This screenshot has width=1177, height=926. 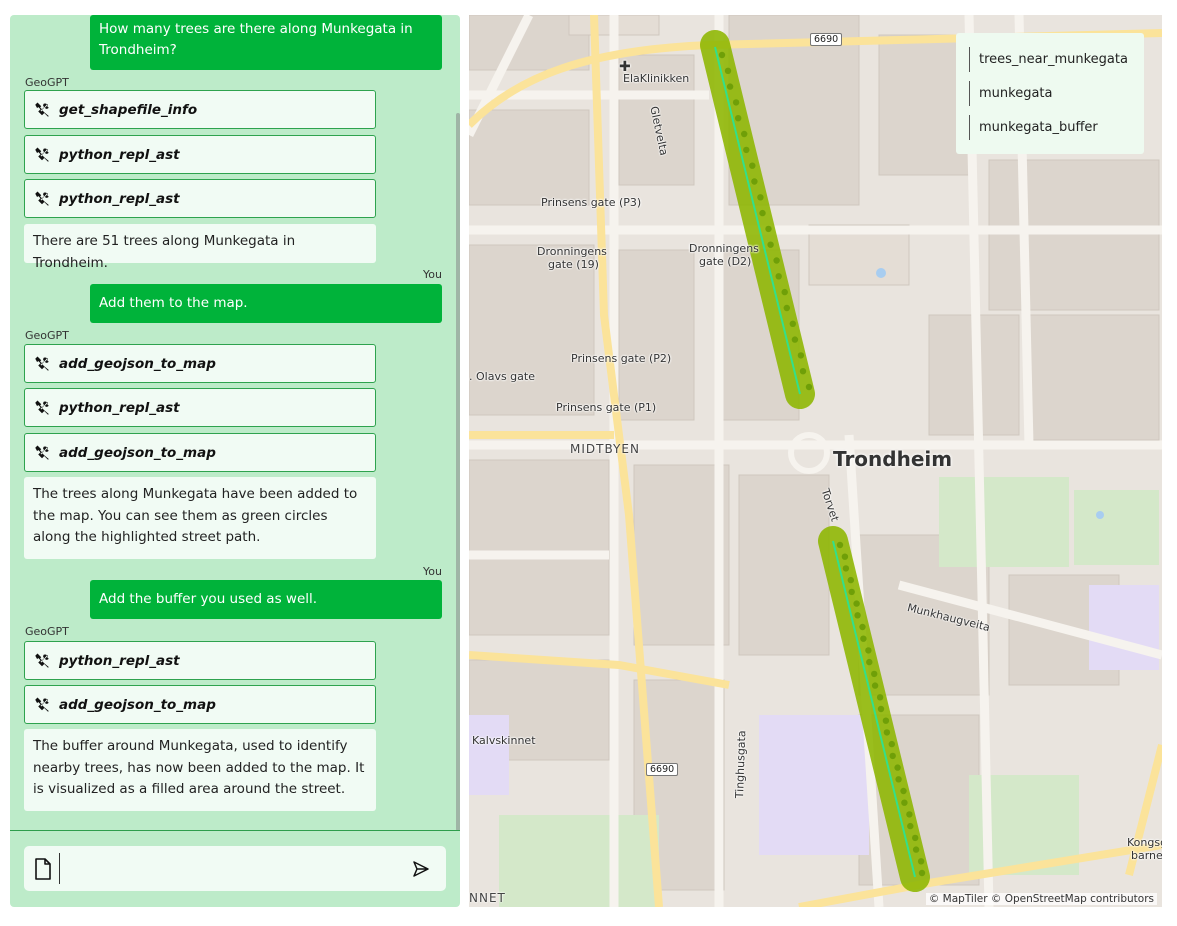 What do you see at coordinates (605, 449) in the screenshot?
I see `district-label: MIDTBYEN` at bounding box center [605, 449].